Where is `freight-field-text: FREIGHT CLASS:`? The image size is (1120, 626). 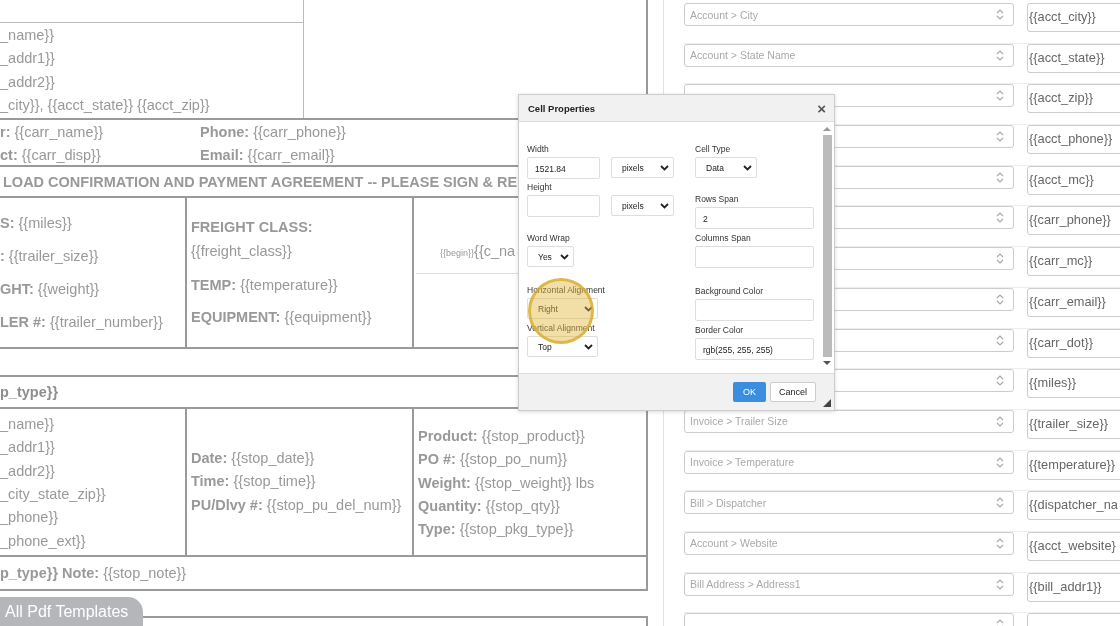 freight-field-text: FREIGHT CLASS: is located at coordinates (252, 228).